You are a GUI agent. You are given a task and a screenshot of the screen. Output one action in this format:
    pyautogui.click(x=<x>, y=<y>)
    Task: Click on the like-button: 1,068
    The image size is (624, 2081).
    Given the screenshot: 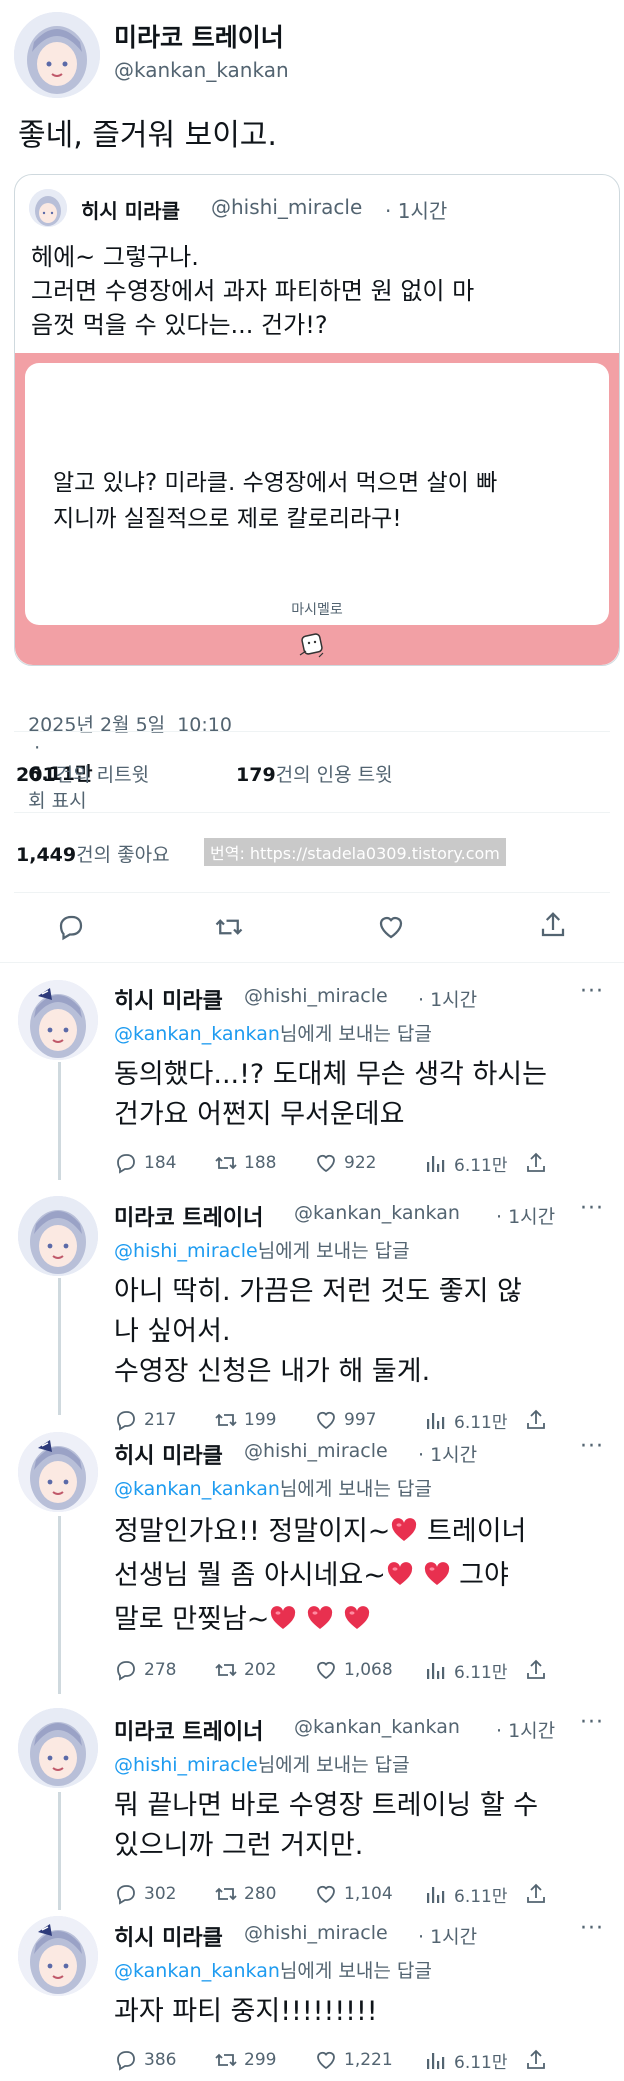 What is the action you would take?
    pyautogui.click(x=353, y=1670)
    